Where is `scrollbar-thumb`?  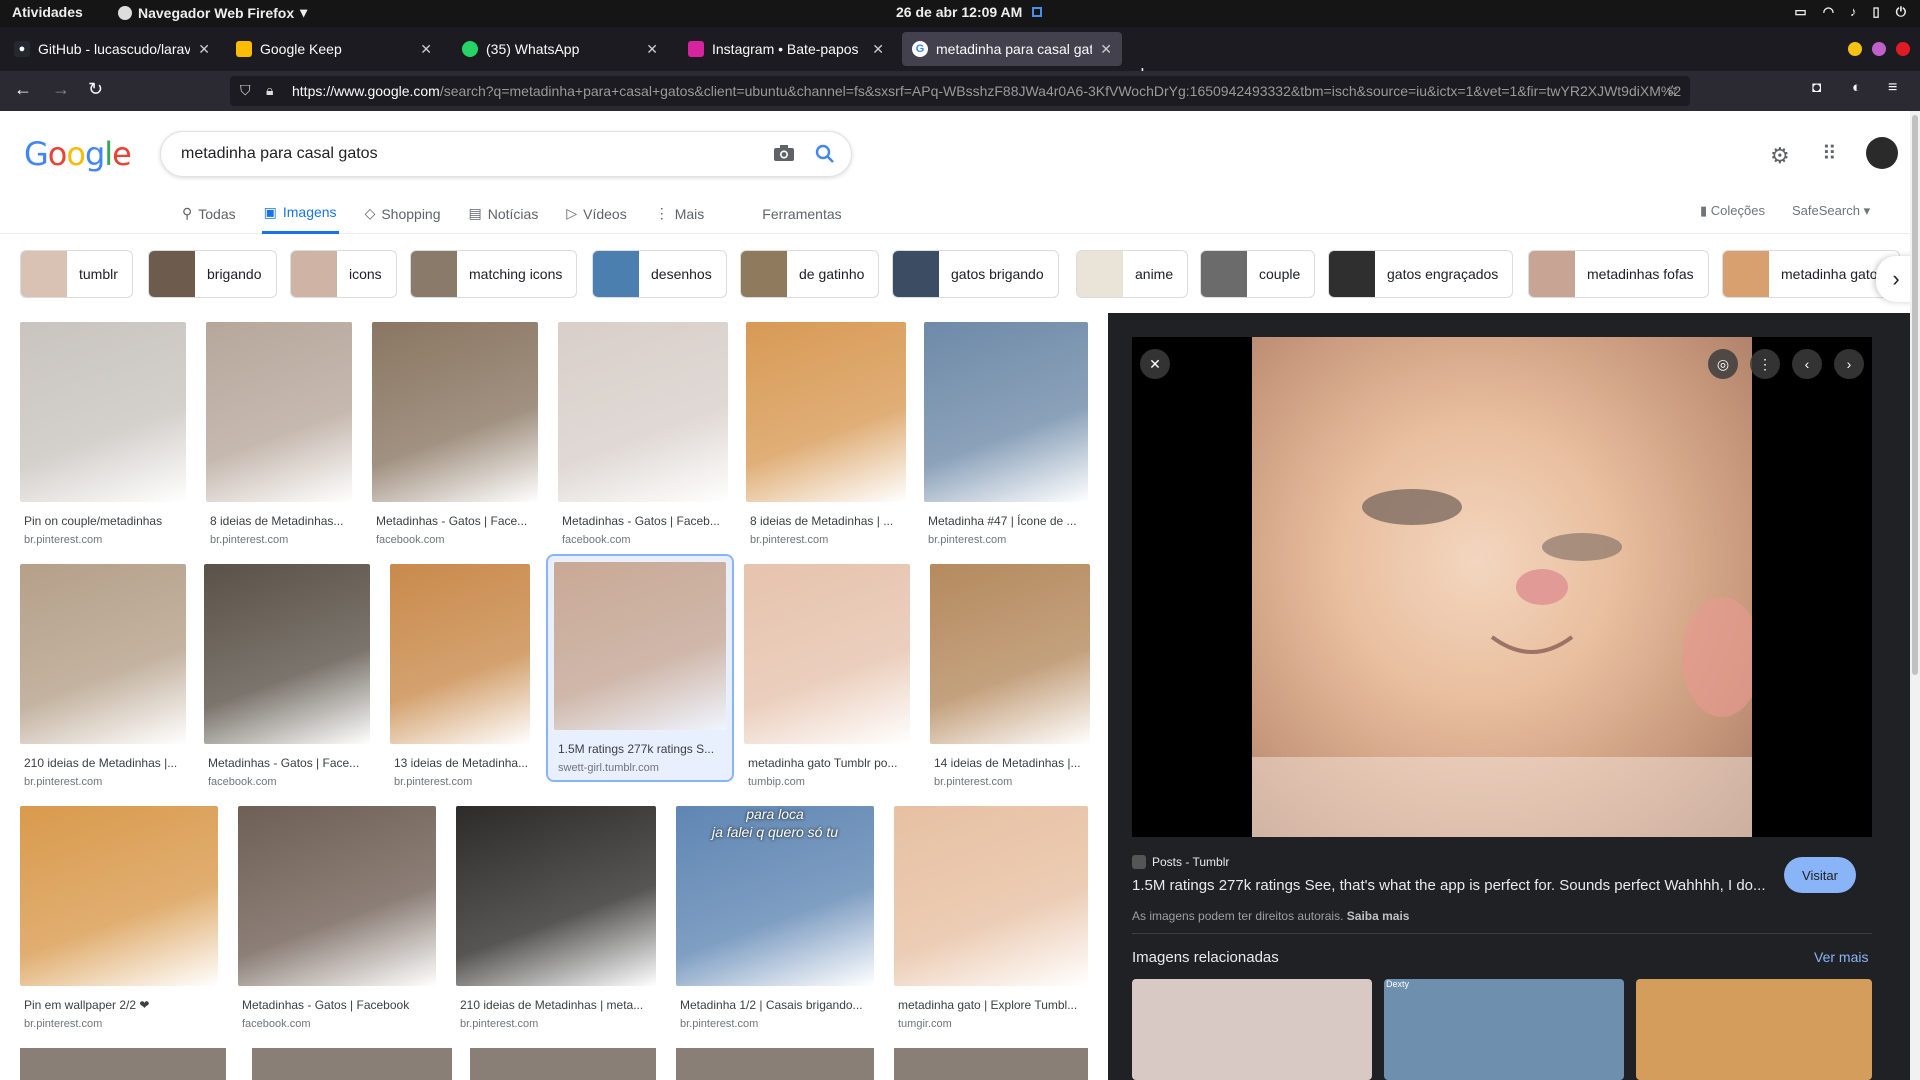 scrollbar-thumb is located at coordinates (1915, 395).